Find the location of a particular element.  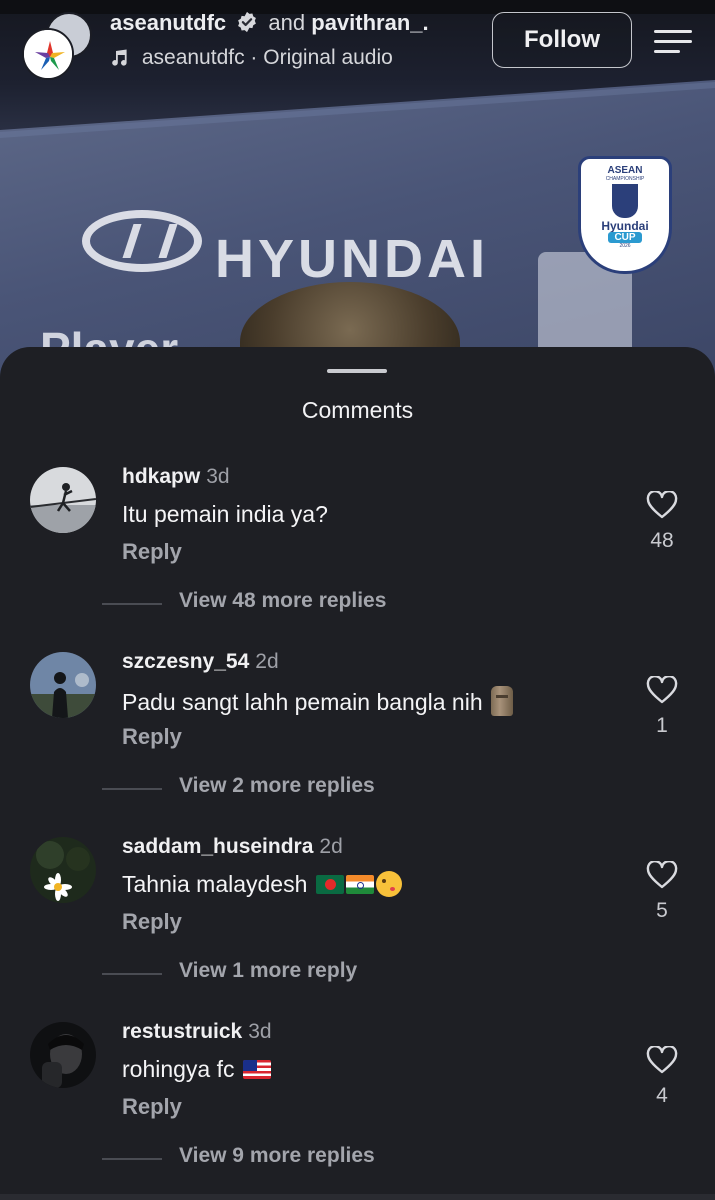

badge-top-text: ASEAN is located at coordinates (625, 170).